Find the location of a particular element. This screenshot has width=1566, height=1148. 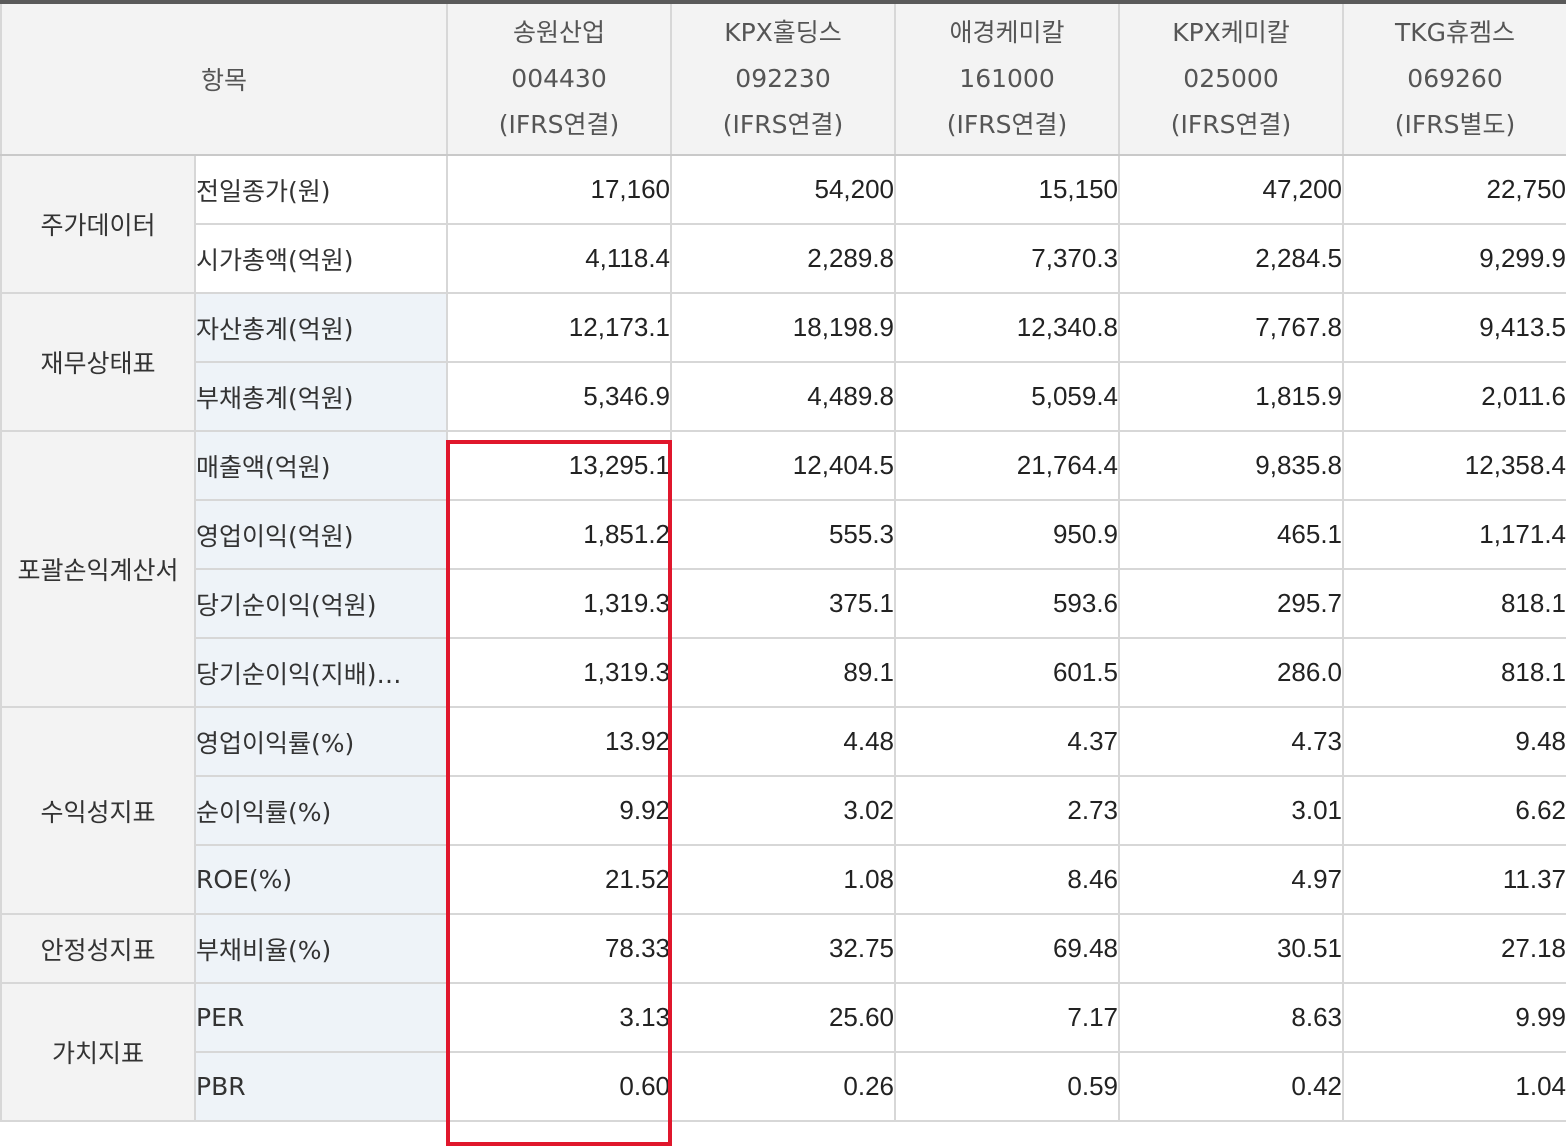

group-label: 포괄손익계산서 is located at coordinates (98, 569).